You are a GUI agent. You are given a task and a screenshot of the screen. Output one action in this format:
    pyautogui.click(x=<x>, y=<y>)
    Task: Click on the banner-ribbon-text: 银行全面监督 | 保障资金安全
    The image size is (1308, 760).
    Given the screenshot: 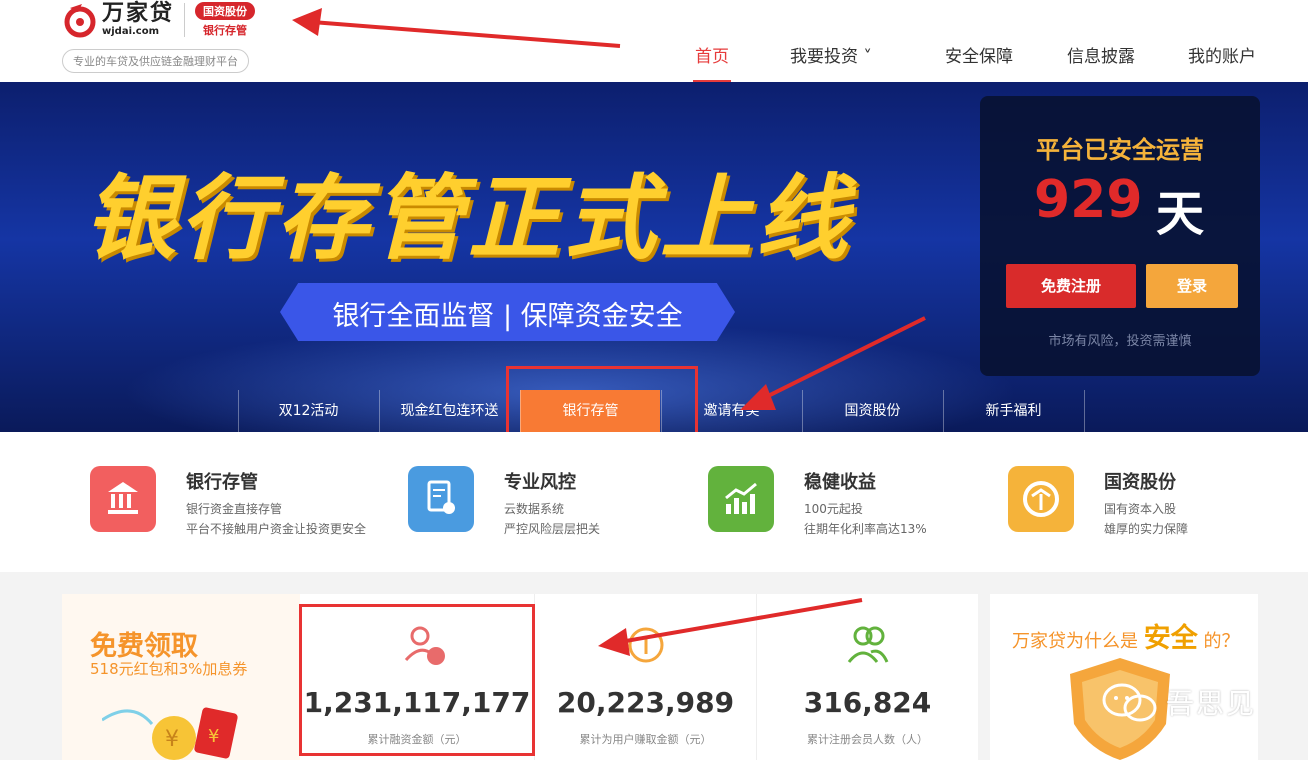 What is the action you would take?
    pyautogui.click(x=507, y=316)
    